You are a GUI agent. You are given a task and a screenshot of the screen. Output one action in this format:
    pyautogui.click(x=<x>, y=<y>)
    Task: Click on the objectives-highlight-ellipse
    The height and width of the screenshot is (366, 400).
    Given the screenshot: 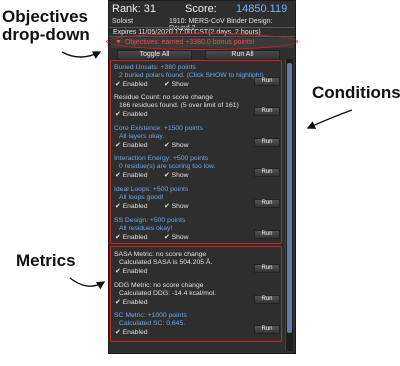 What is the action you would take?
    pyautogui.click(x=202, y=41)
    